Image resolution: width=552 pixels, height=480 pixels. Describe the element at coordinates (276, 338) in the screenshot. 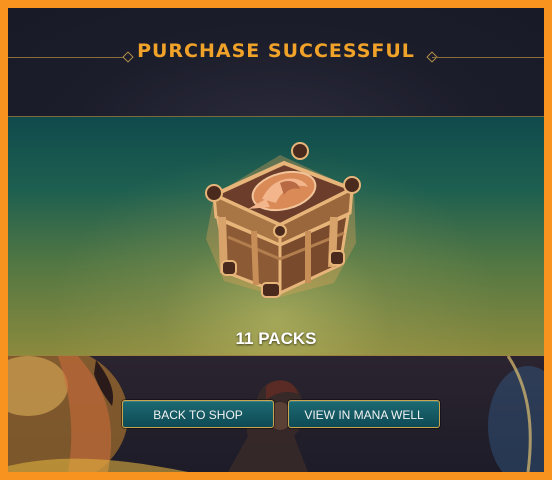

I see `reward-count-label: 11 PACKS` at that location.